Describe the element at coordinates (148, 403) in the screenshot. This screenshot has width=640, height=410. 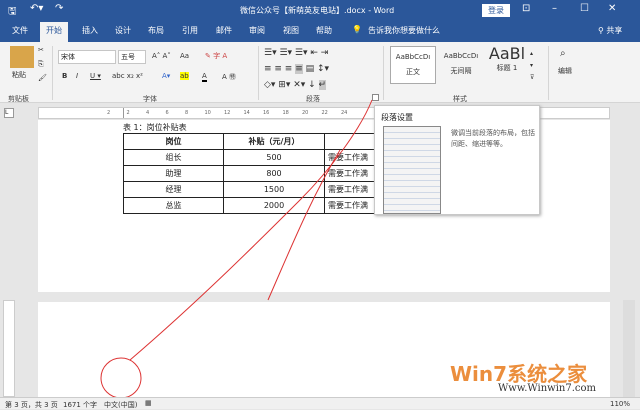
I see `macro-icon: ▦` at that location.